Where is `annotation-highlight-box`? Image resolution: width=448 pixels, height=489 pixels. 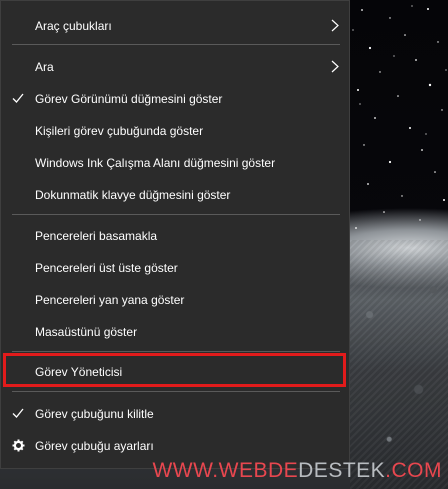 annotation-highlight-box is located at coordinates (174, 370).